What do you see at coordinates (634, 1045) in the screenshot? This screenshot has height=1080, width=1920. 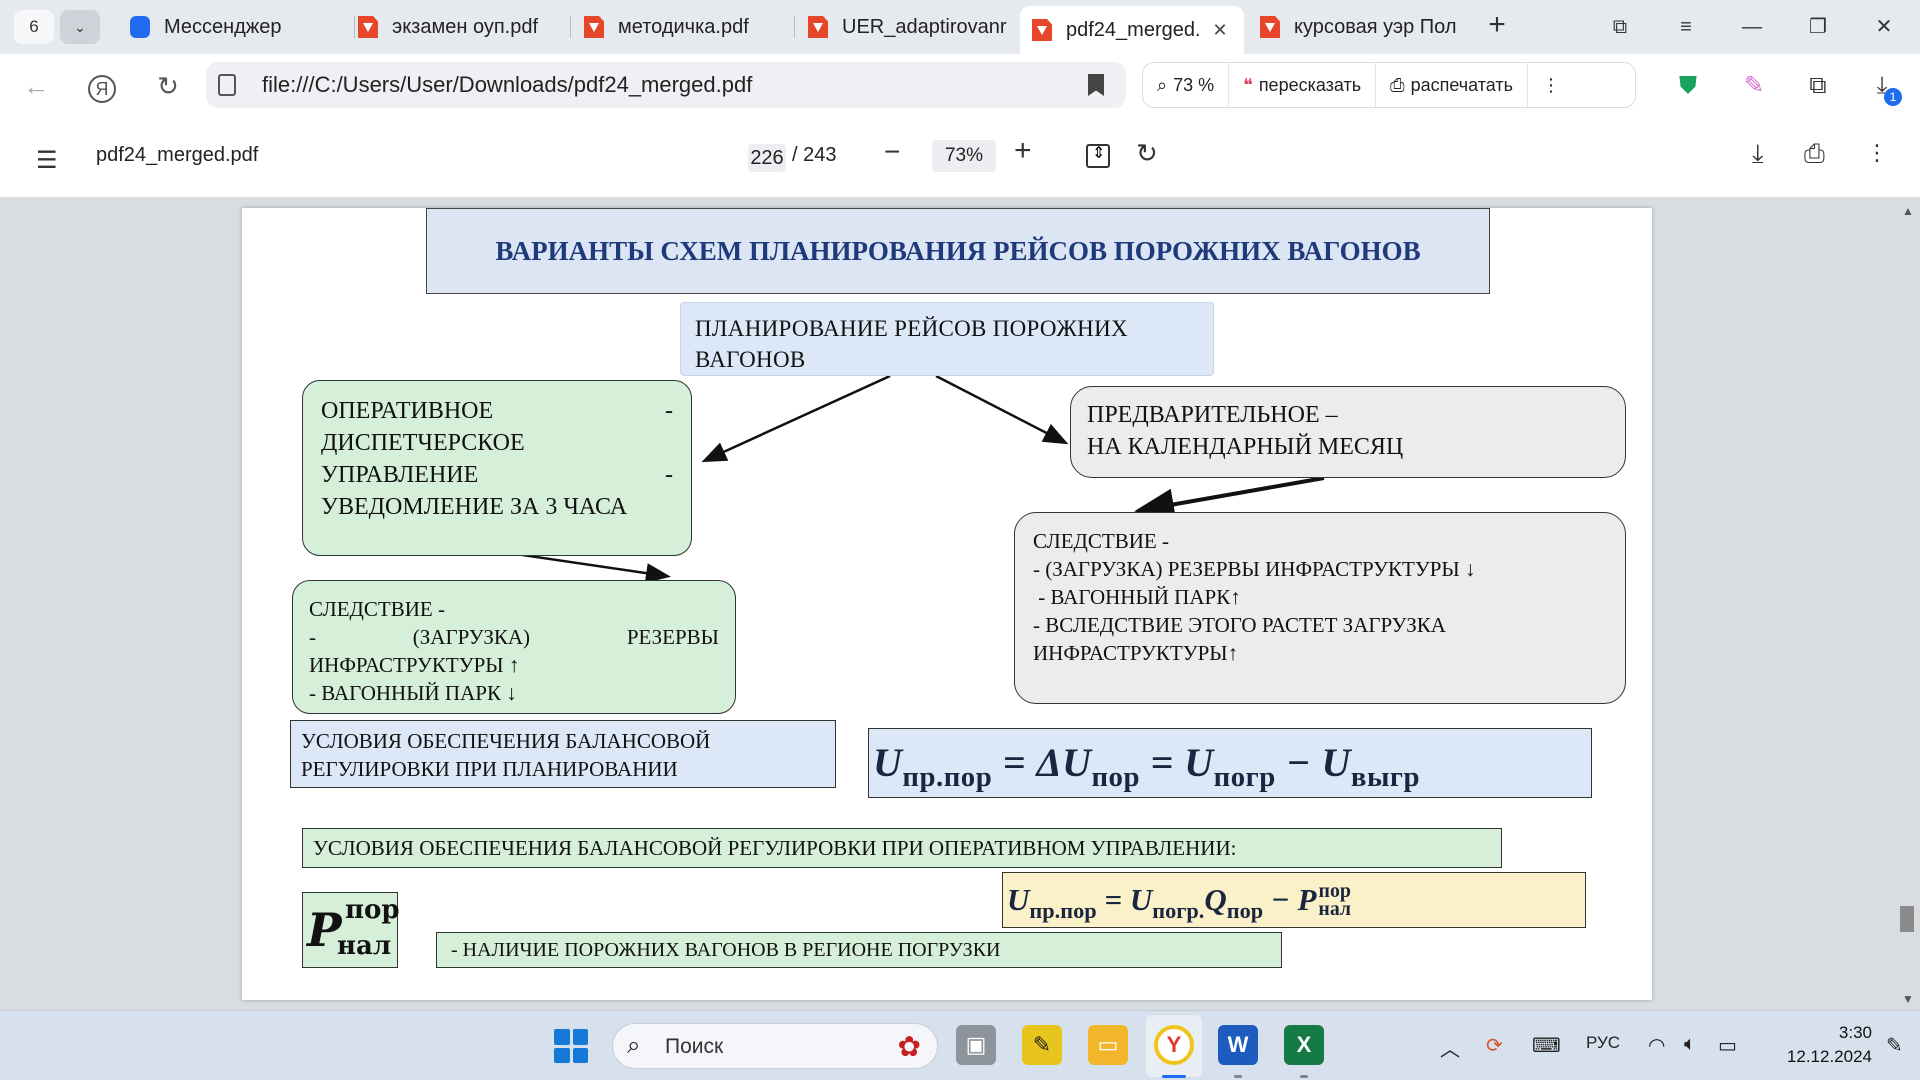 I see `search-icon: ⌕` at bounding box center [634, 1045].